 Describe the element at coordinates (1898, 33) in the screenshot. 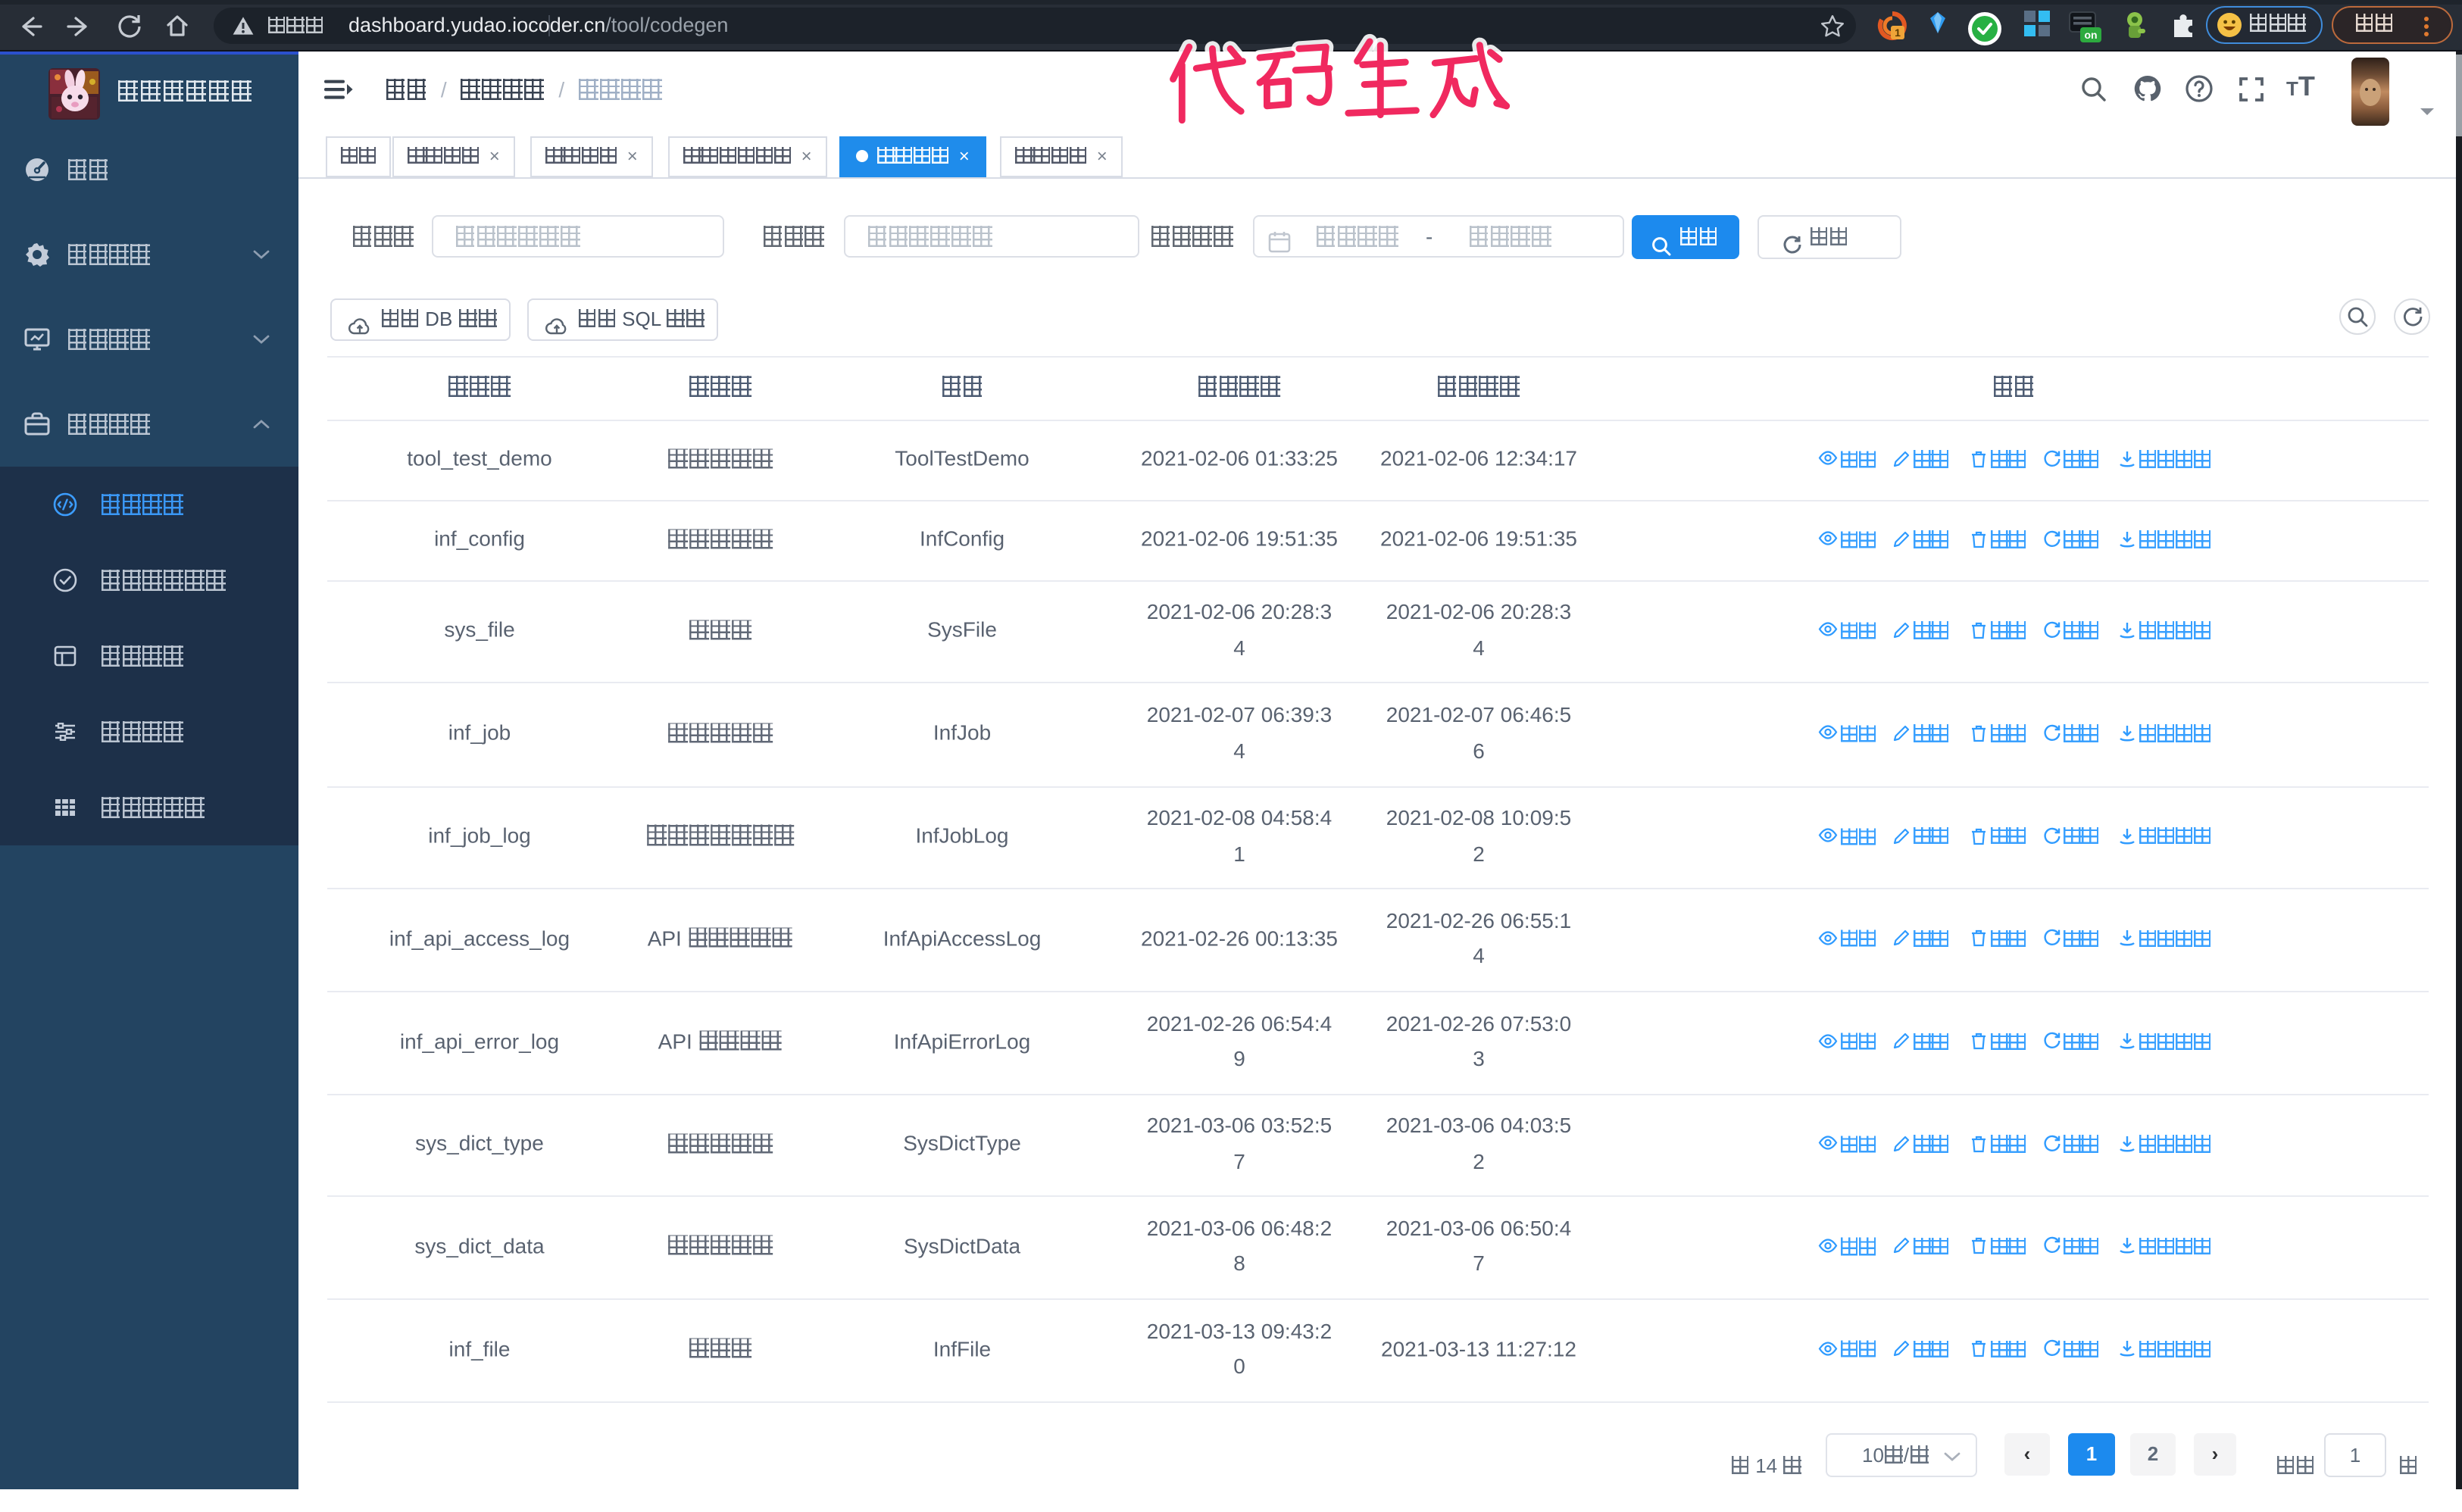

I see `svg-text: 1` at that location.